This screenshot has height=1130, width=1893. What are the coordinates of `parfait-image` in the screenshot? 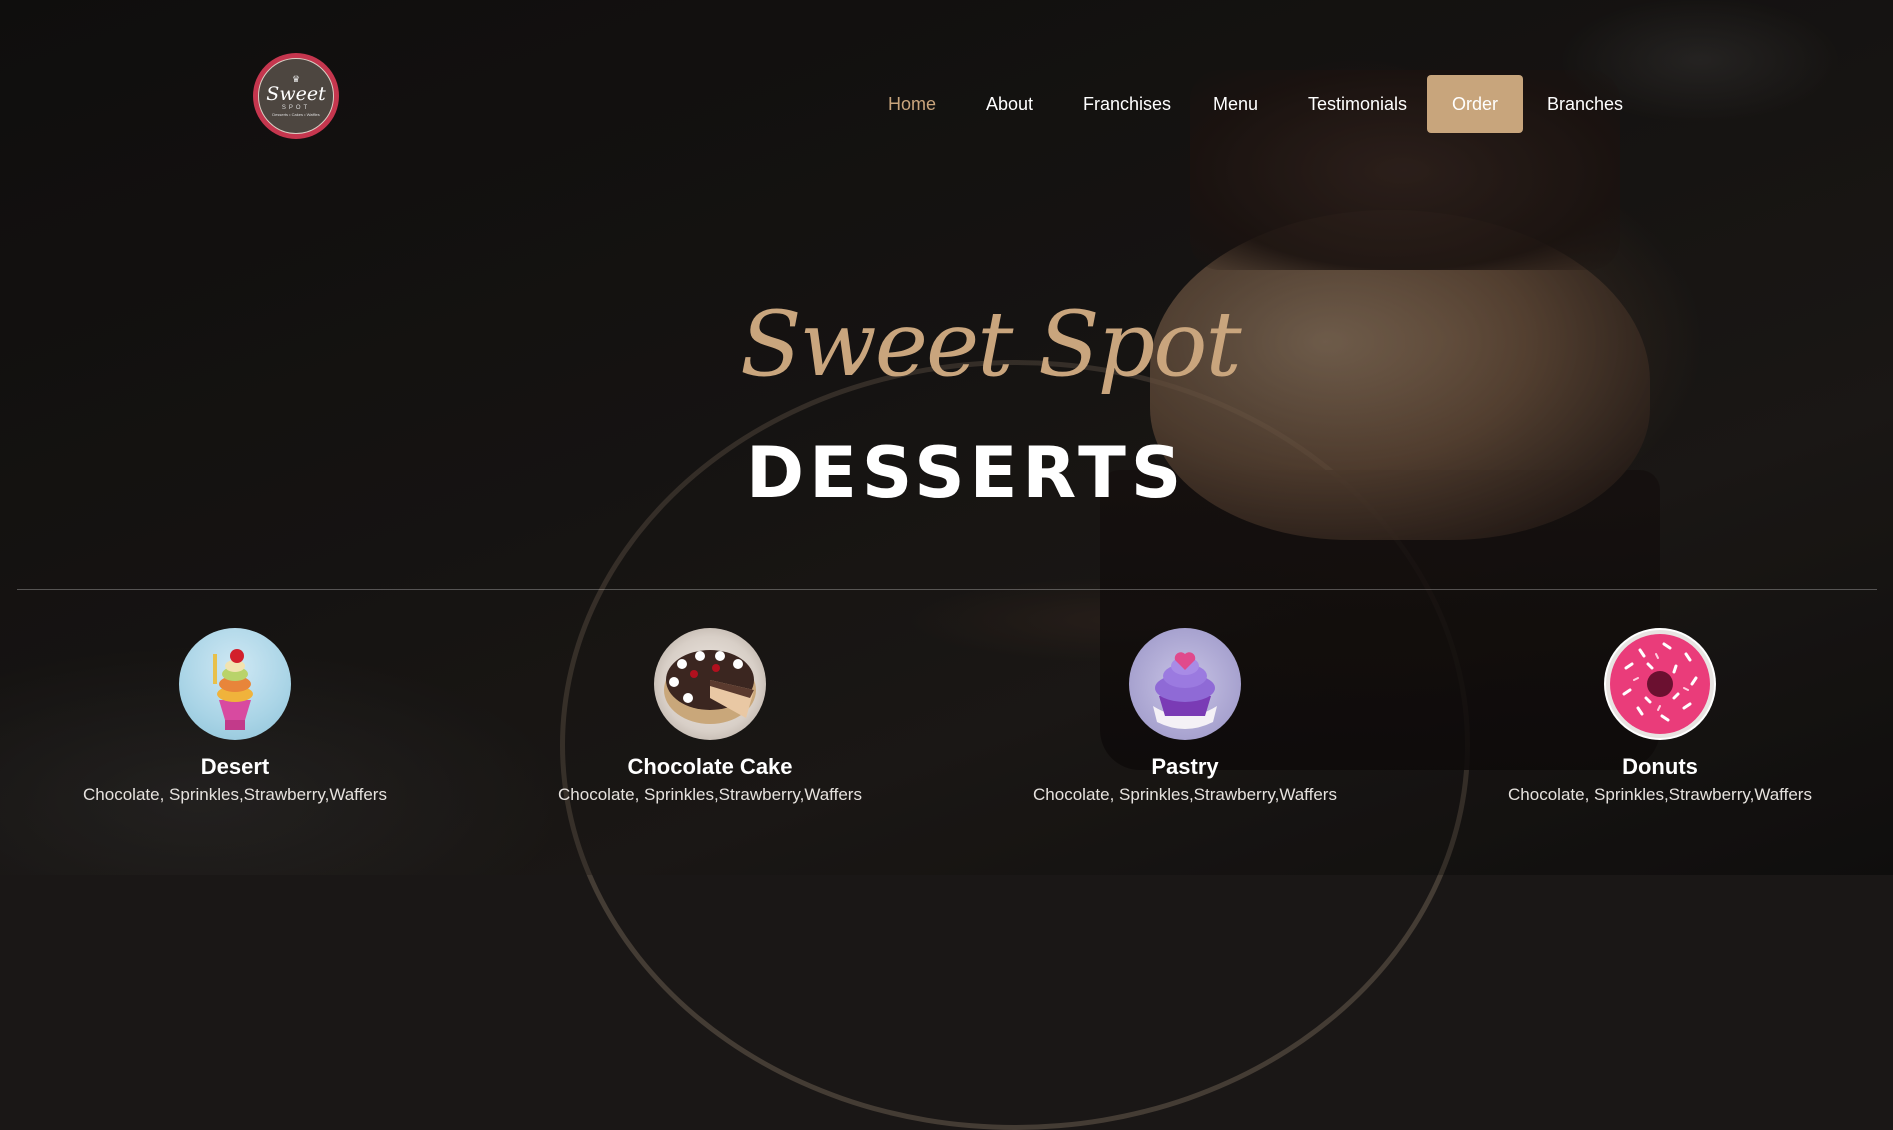 It's located at (235, 684).